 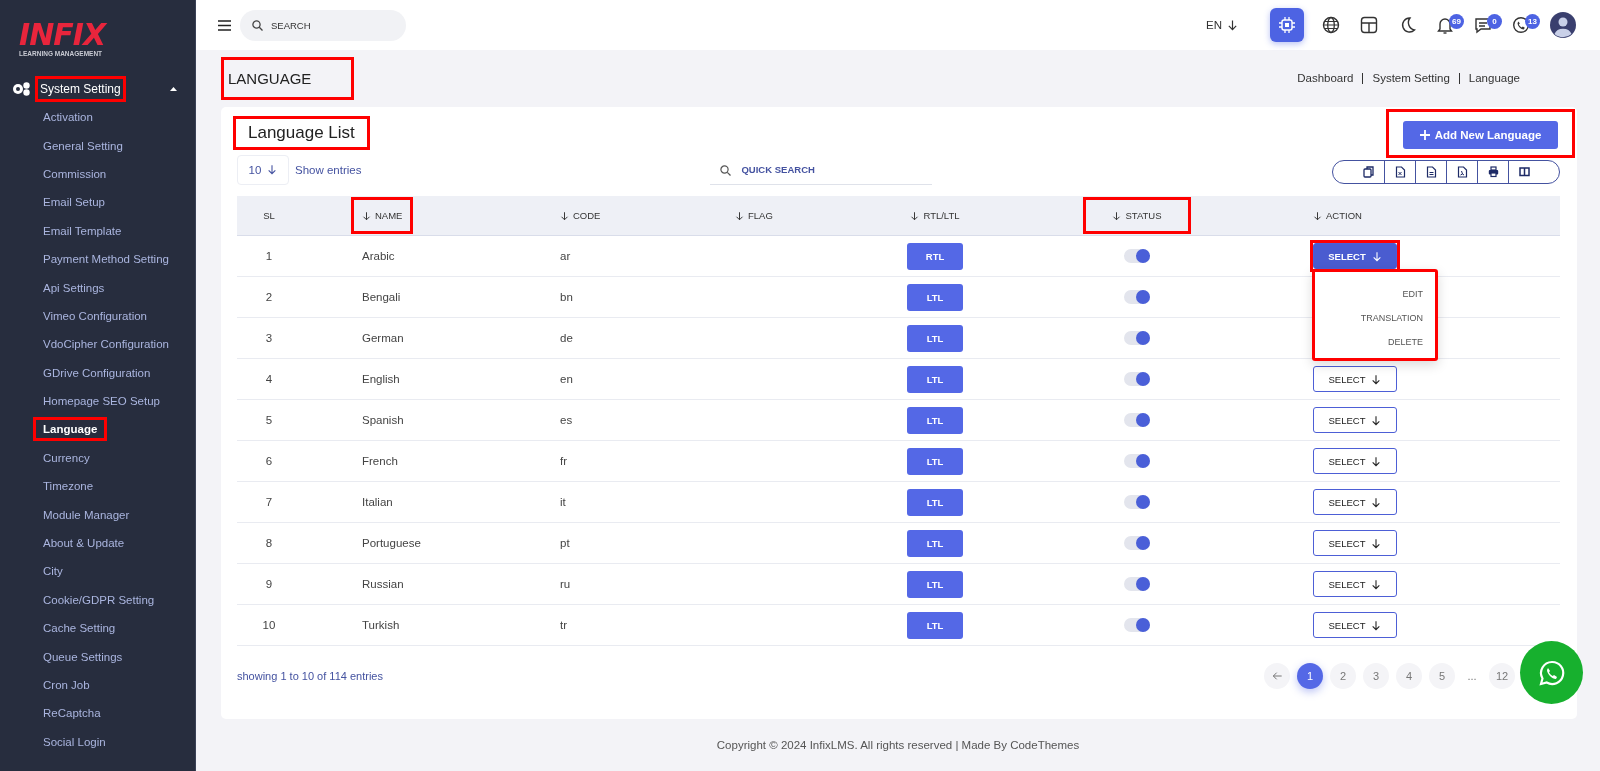 I want to click on page-button: 4, so click(x=1409, y=675).